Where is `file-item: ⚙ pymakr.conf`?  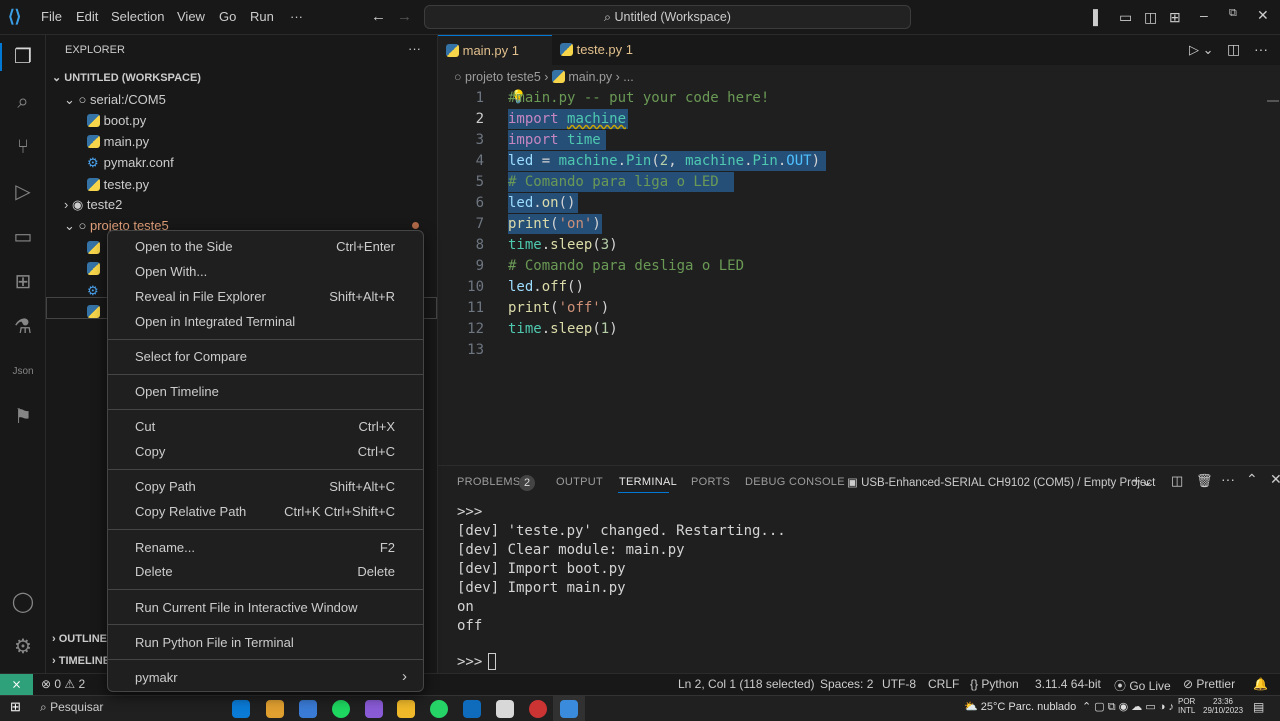 file-item: ⚙ pymakr.conf is located at coordinates (130, 163).